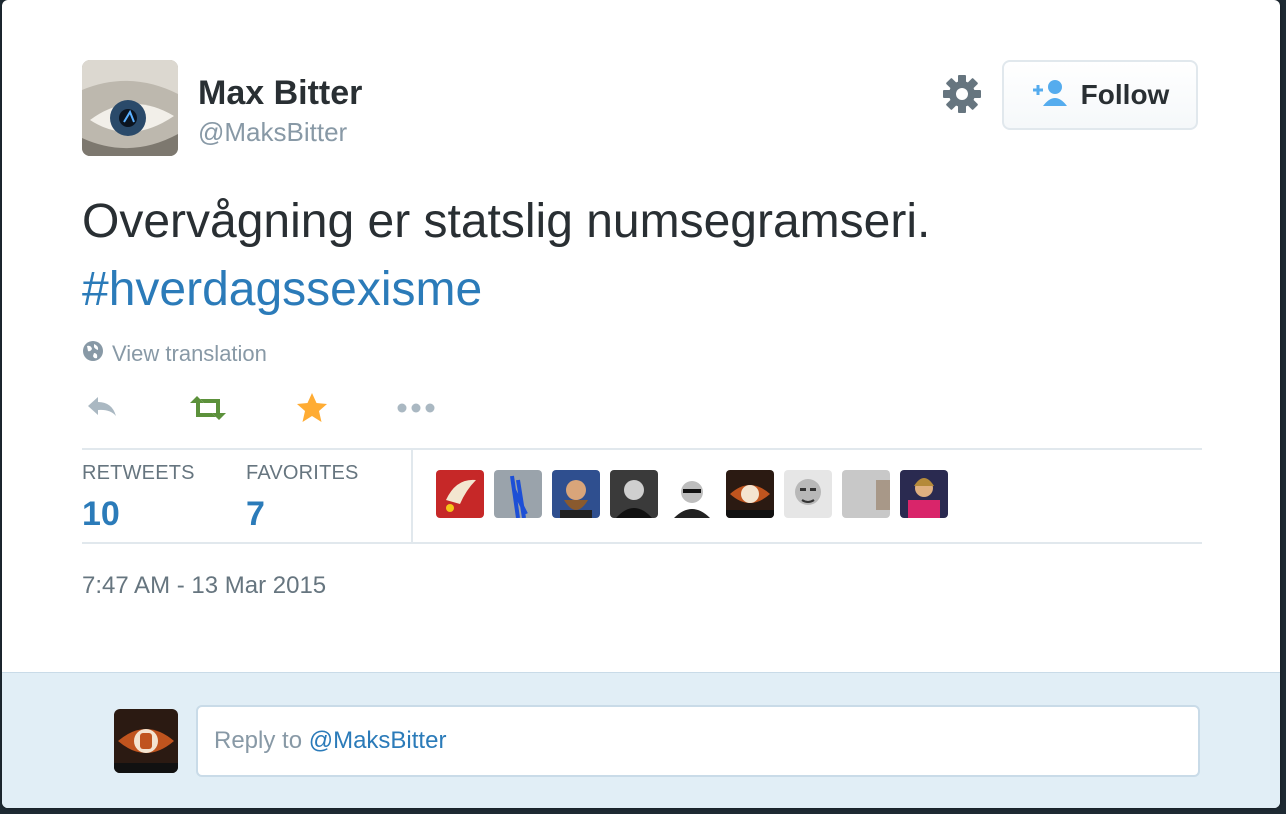 The height and width of the screenshot is (814, 1286). Describe the element at coordinates (962, 94) in the screenshot. I see `gear-icon` at that location.